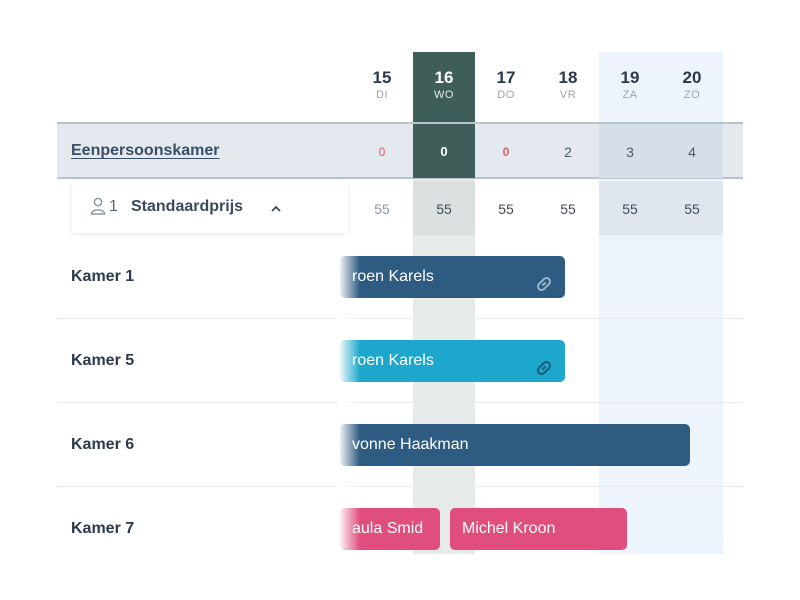 The image size is (800, 600). What do you see at coordinates (98, 206) in the screenshot?
I see `guest-icon` at bounding box center [98, 206].